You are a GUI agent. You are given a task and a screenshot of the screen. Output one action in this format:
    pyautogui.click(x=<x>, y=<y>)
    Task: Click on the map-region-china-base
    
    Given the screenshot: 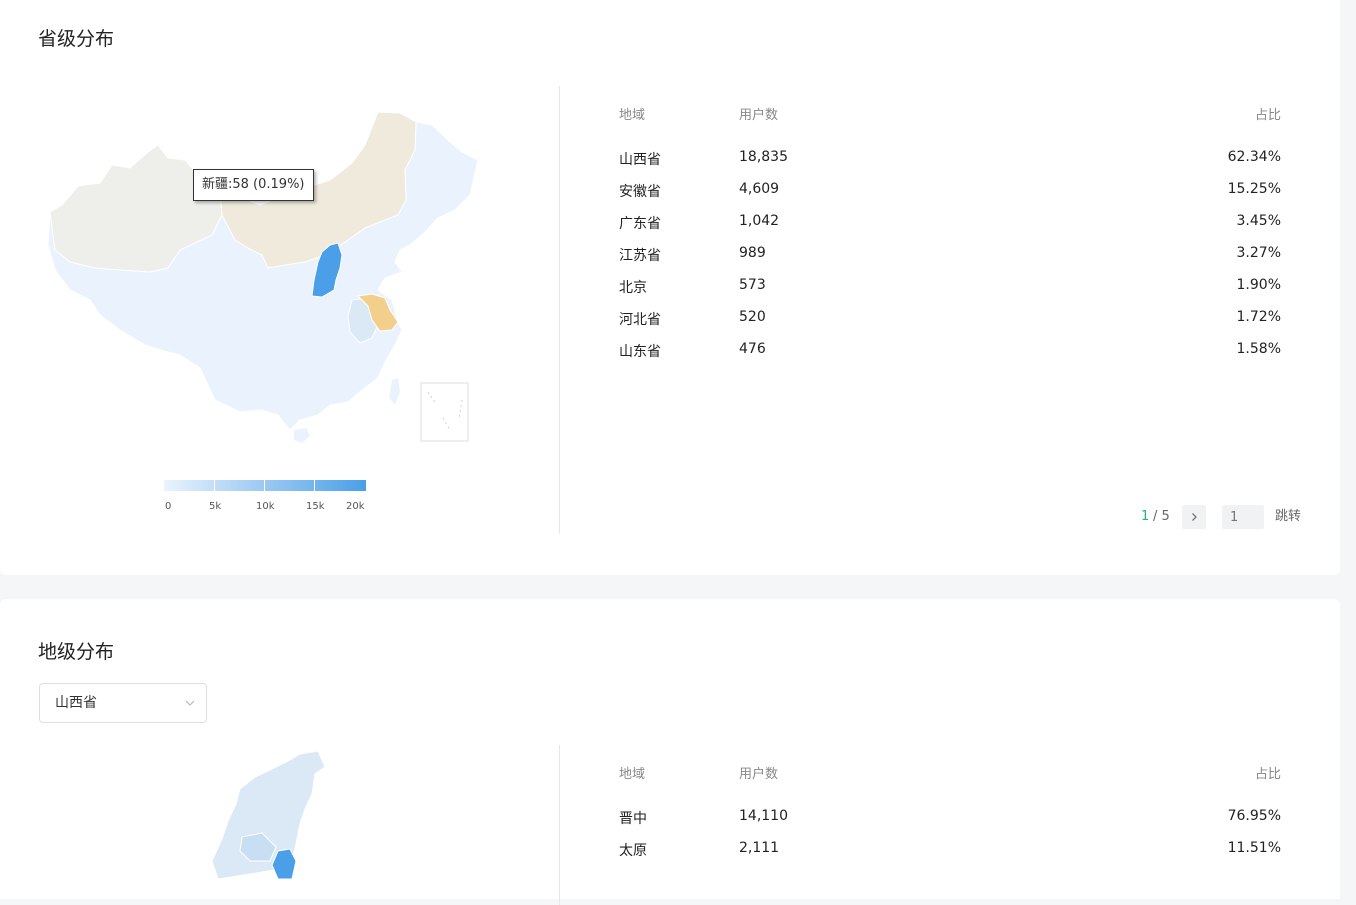 What is the action you would take?
    pyautogui.click(x=263, y=271)
    